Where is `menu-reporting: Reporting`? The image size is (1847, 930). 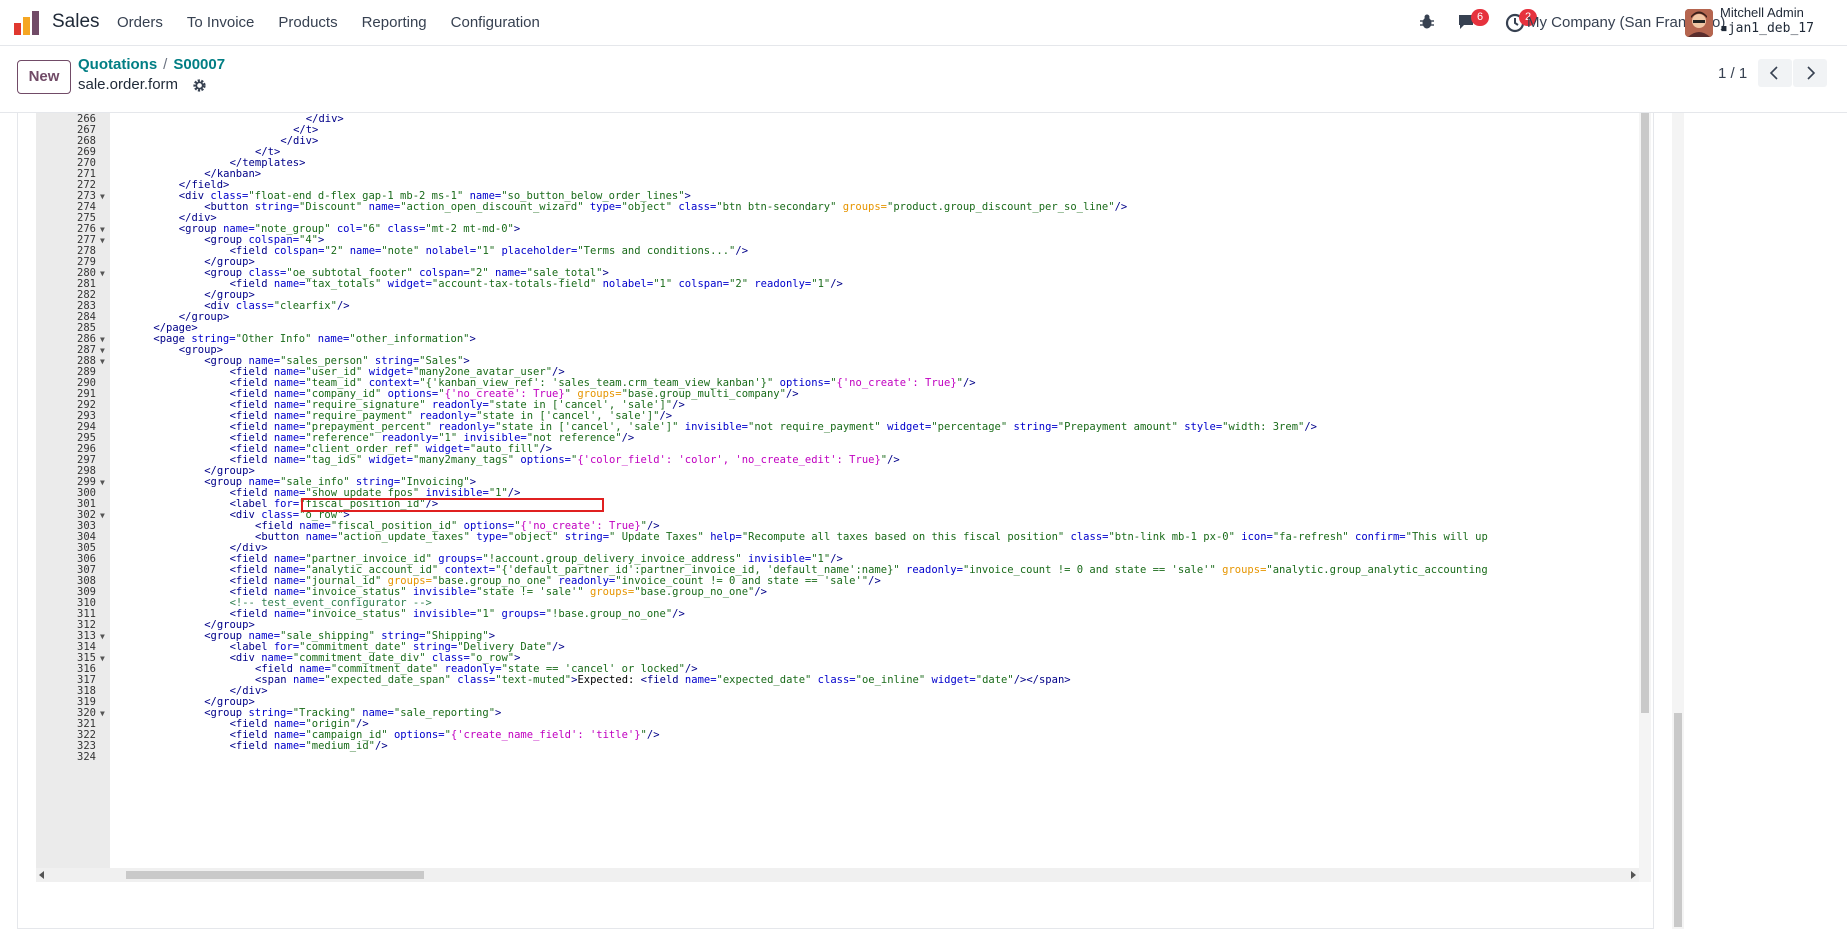
menu-reporting: Reporting is located at coordinates (394, 22).